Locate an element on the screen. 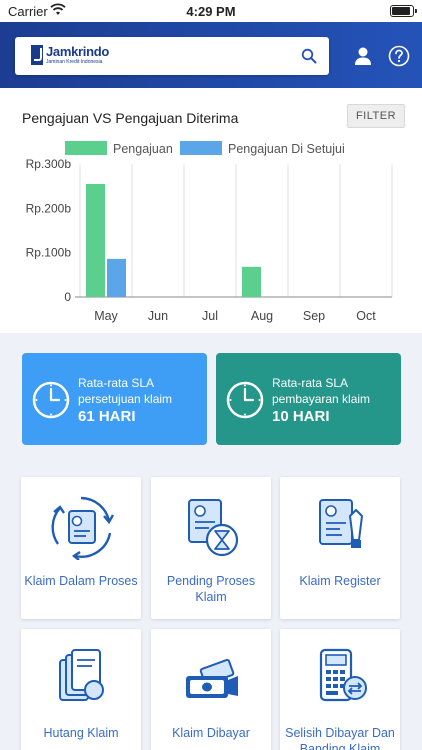 The height and width of the screenshot is (750, 422). status-bar: Carrier 4:29 PM is located at coordinates (211, 11).